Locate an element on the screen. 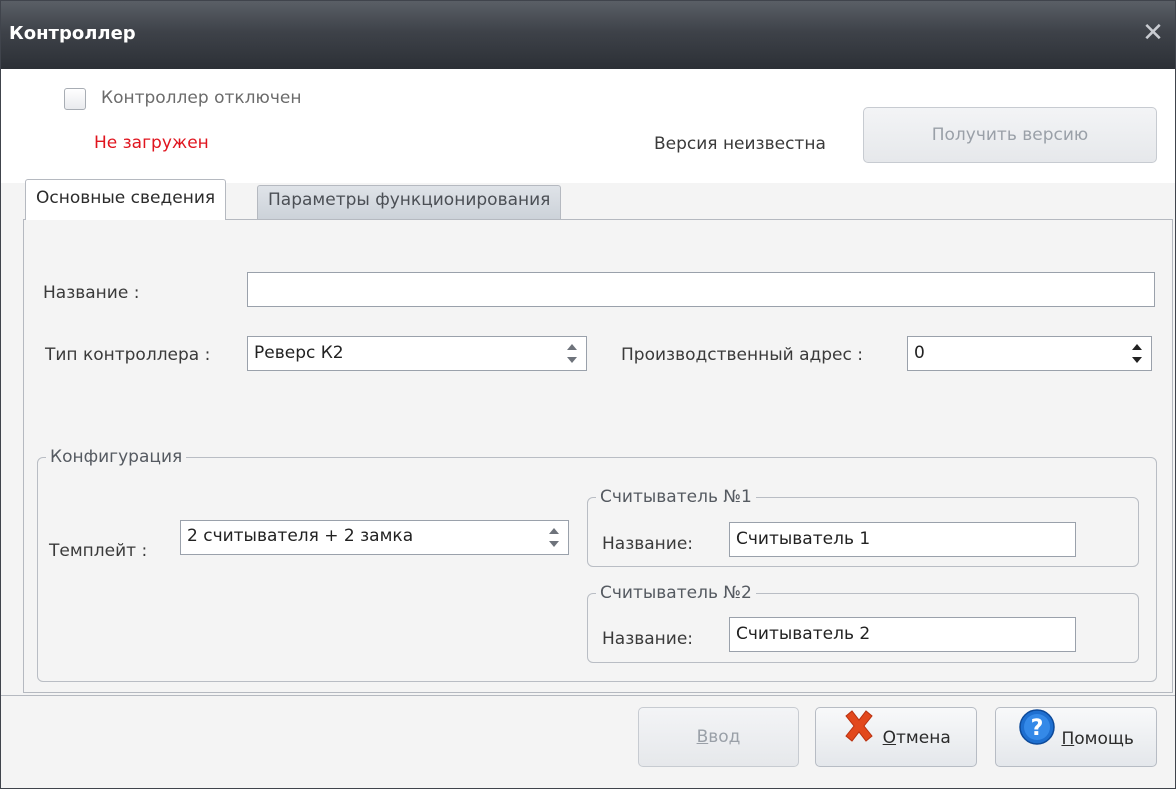 This screenshot has width=1176, height=789. help-hotkey: П is located at coordinates (1068, 739).